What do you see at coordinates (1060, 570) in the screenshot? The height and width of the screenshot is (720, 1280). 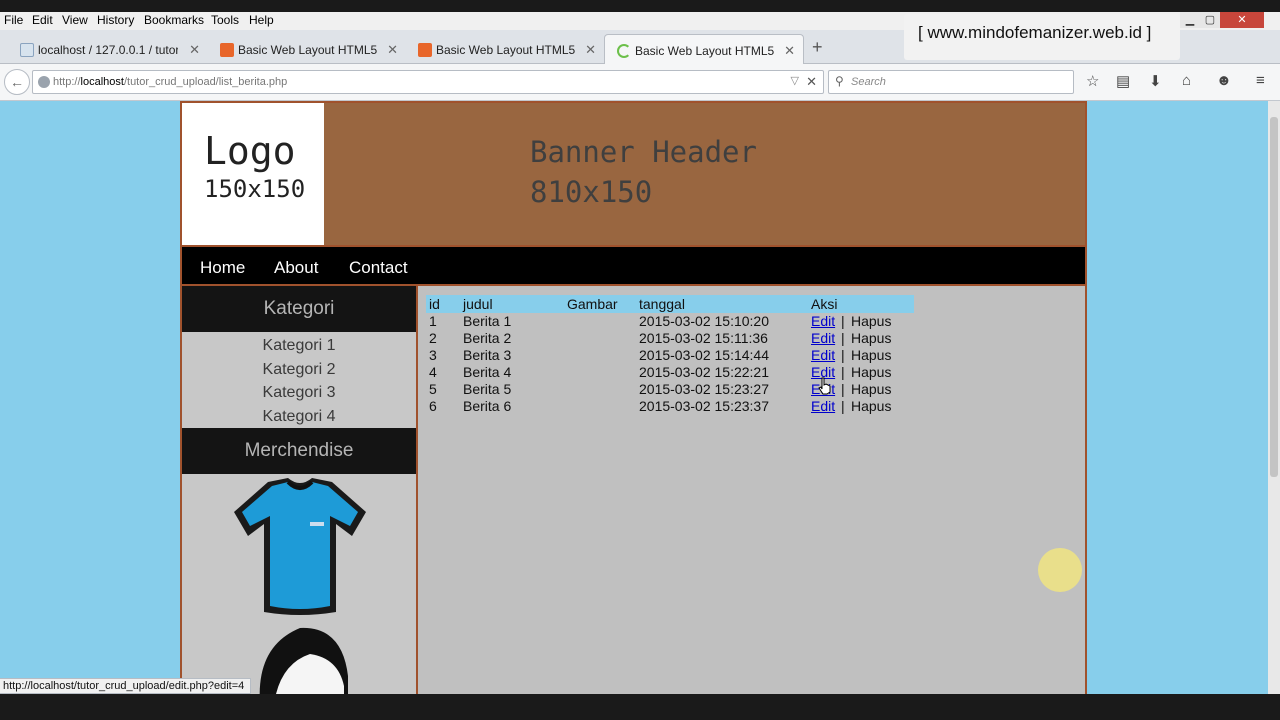 I see `cursor-highlight` at bounding box center [1060, 570].